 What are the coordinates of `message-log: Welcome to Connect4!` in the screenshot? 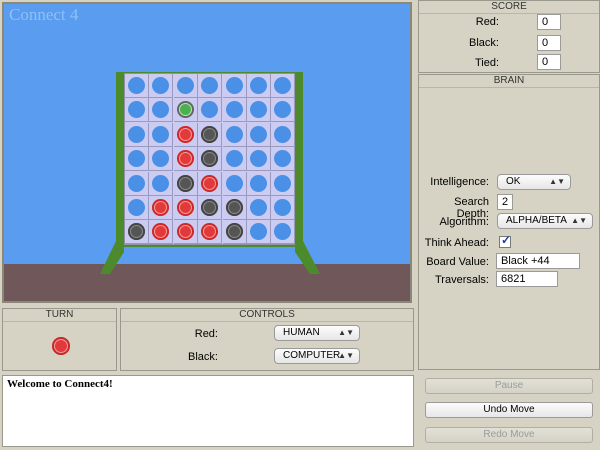 It's located at (208, 411).